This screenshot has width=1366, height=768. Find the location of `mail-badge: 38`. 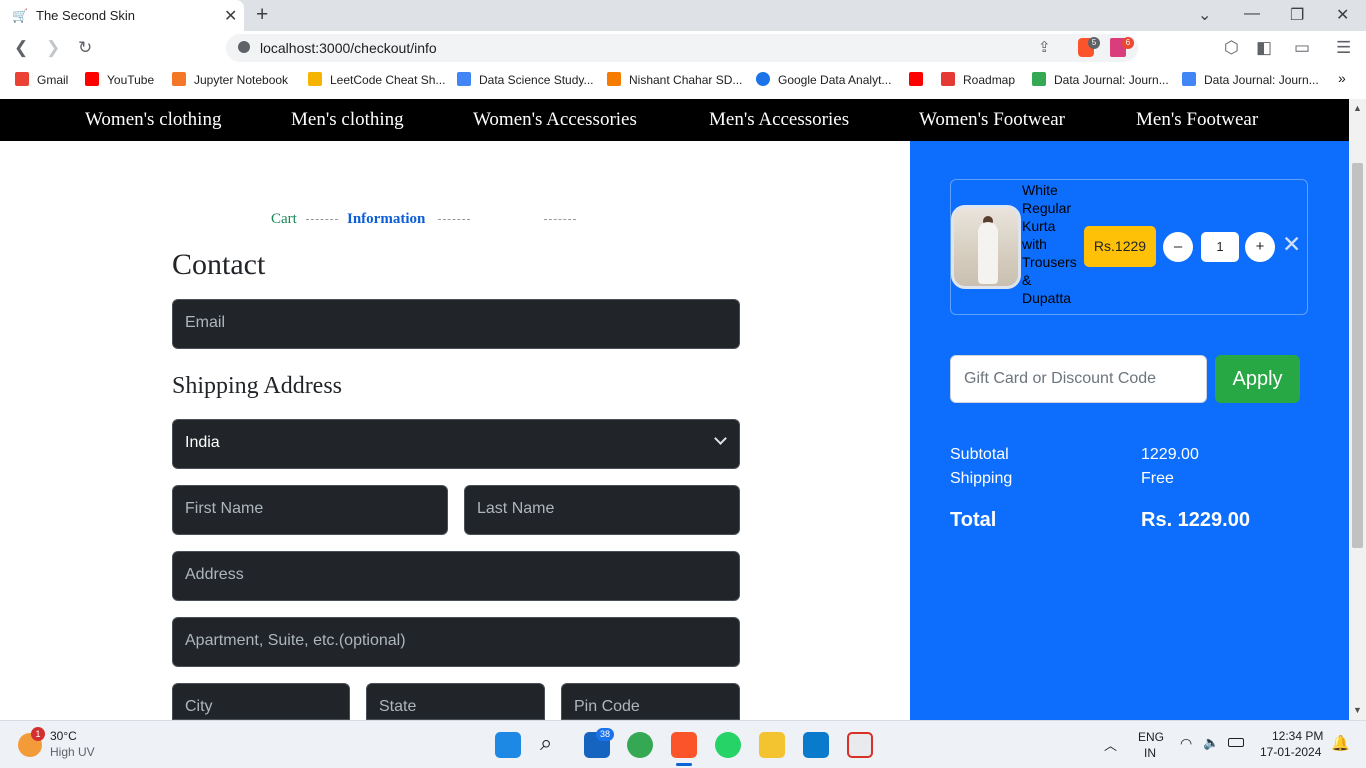

mail-badge: 38 is located at coordinates (605, 734).